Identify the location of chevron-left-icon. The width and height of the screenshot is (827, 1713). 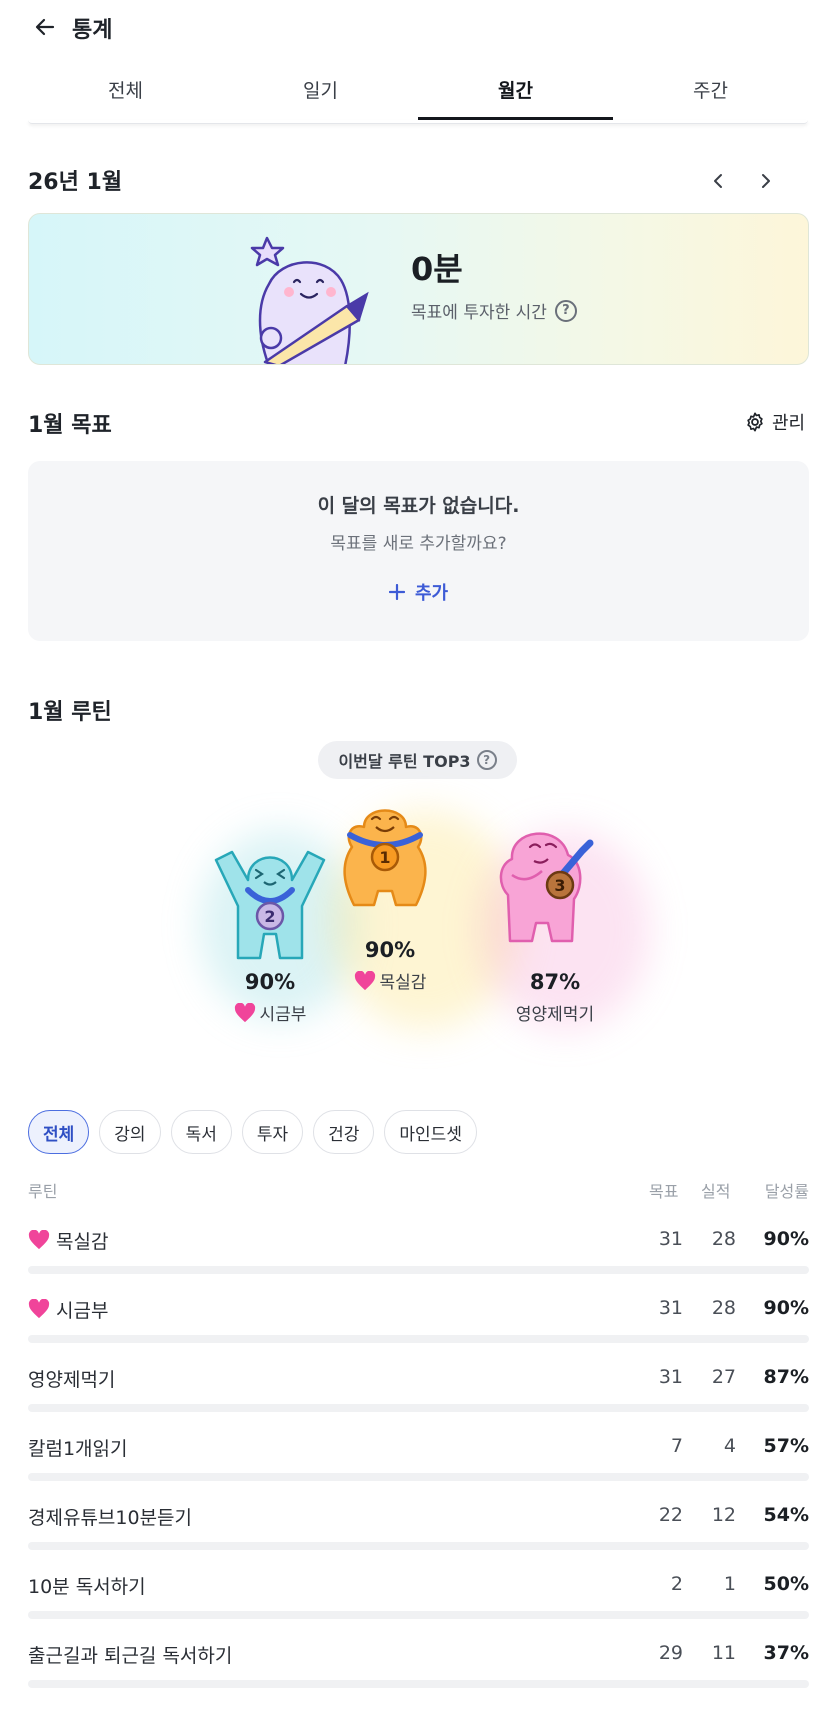
(718, 181).